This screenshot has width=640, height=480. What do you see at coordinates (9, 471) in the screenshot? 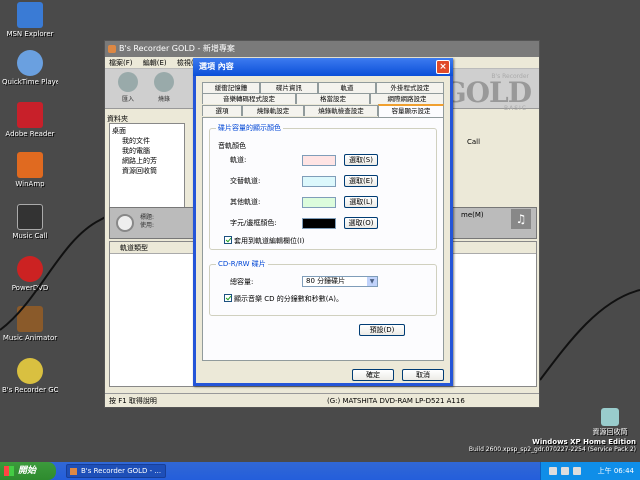
I see `windows-flag-icon` at bounding box center [9, 471].